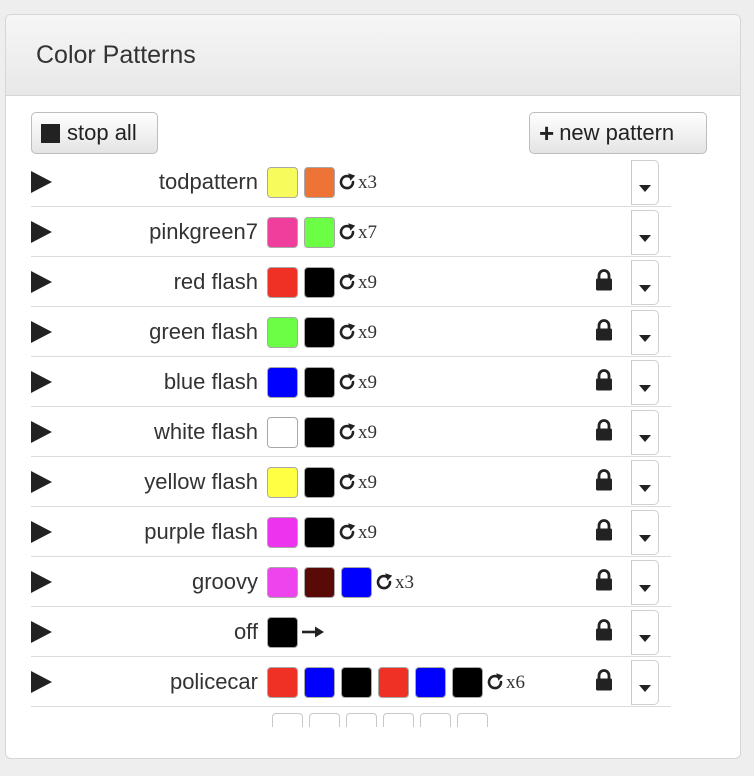 The height and width of the screenshot is (776, 754). Describe the element at coordinates (216, 282) in the screenshot. I see `pattern-name: red flash` at that location.